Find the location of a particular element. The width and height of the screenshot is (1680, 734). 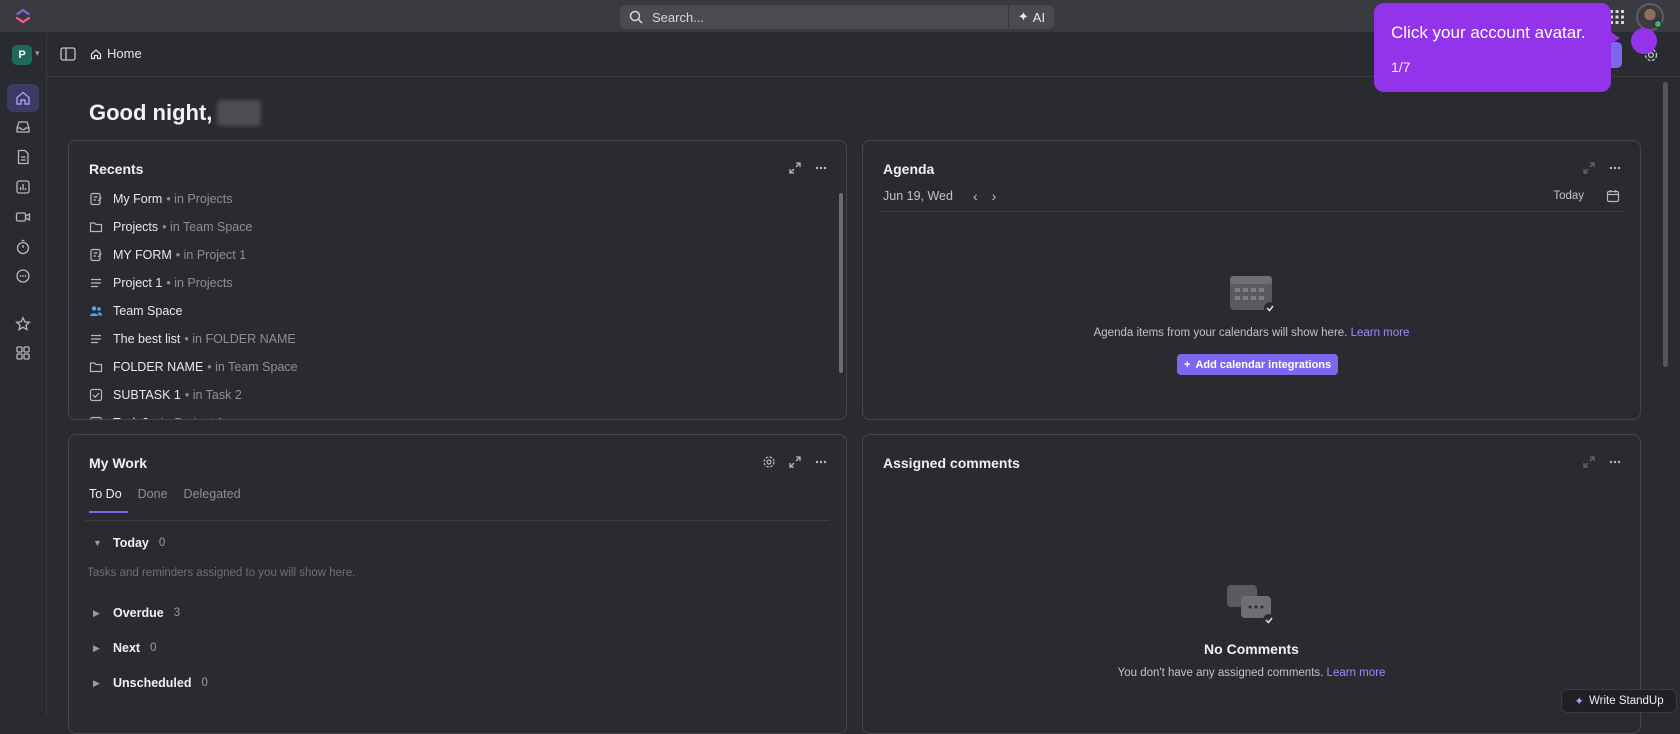

assigned-comments-title: Assigned comments is located at coordinates (951, 463).